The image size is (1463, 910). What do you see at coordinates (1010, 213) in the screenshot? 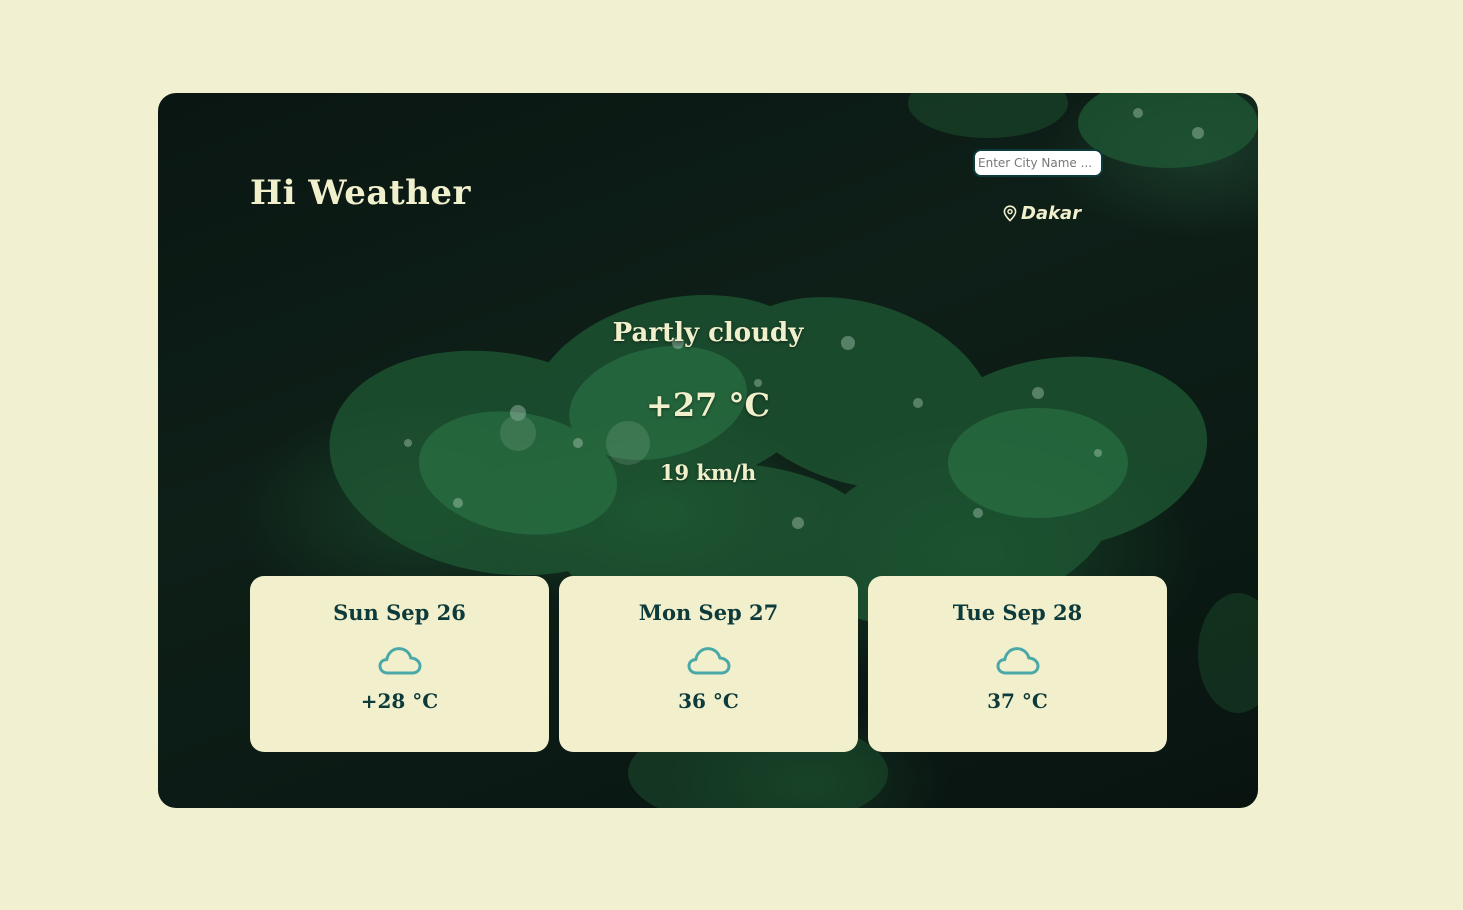
I see `map-pin-icon` at bounding box center [1010, 213].